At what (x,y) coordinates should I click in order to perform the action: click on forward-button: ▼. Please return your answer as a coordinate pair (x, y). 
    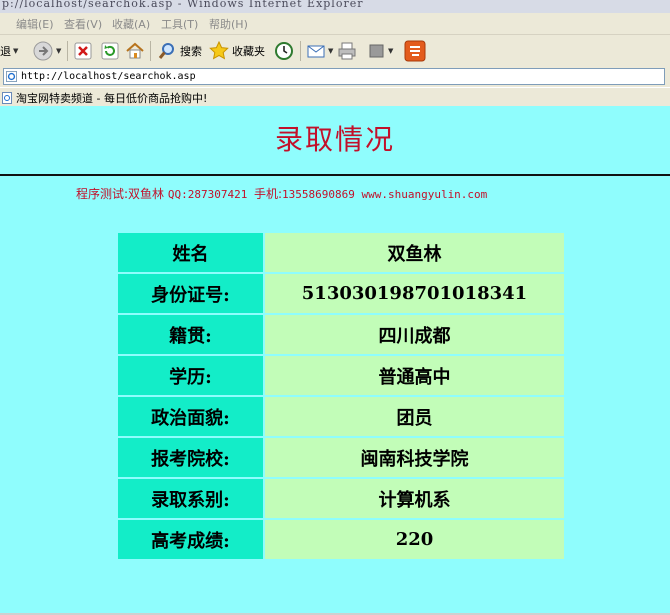
    Looking at the image, I should click on (46, 51).